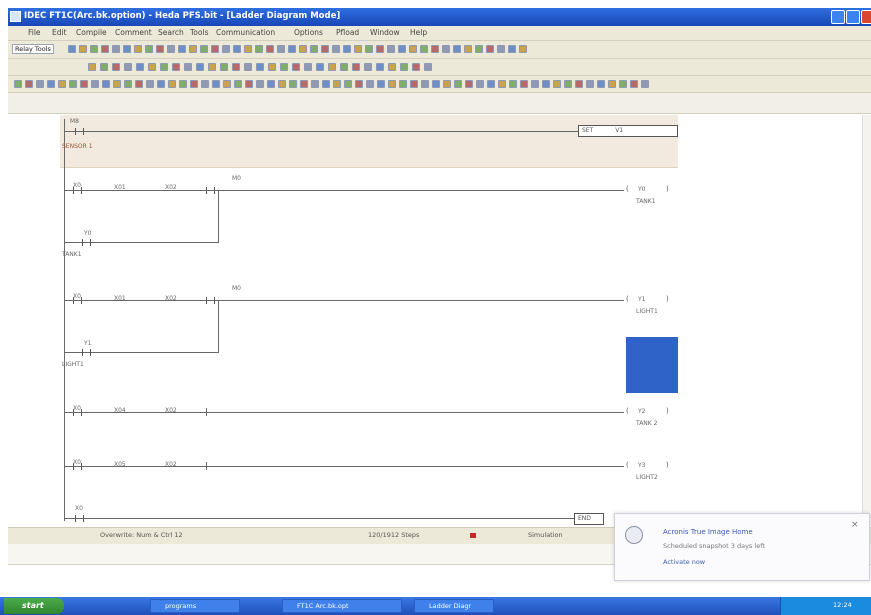 This screenshot has width=871, height=615. Describe the element at coordinates (866, 320) in the screenshot. I see `vertical-scrollbar` at that location.